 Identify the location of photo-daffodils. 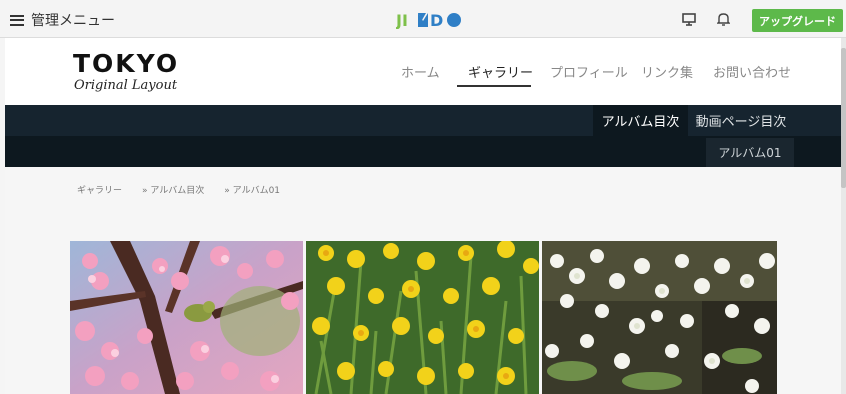
(422, 317).